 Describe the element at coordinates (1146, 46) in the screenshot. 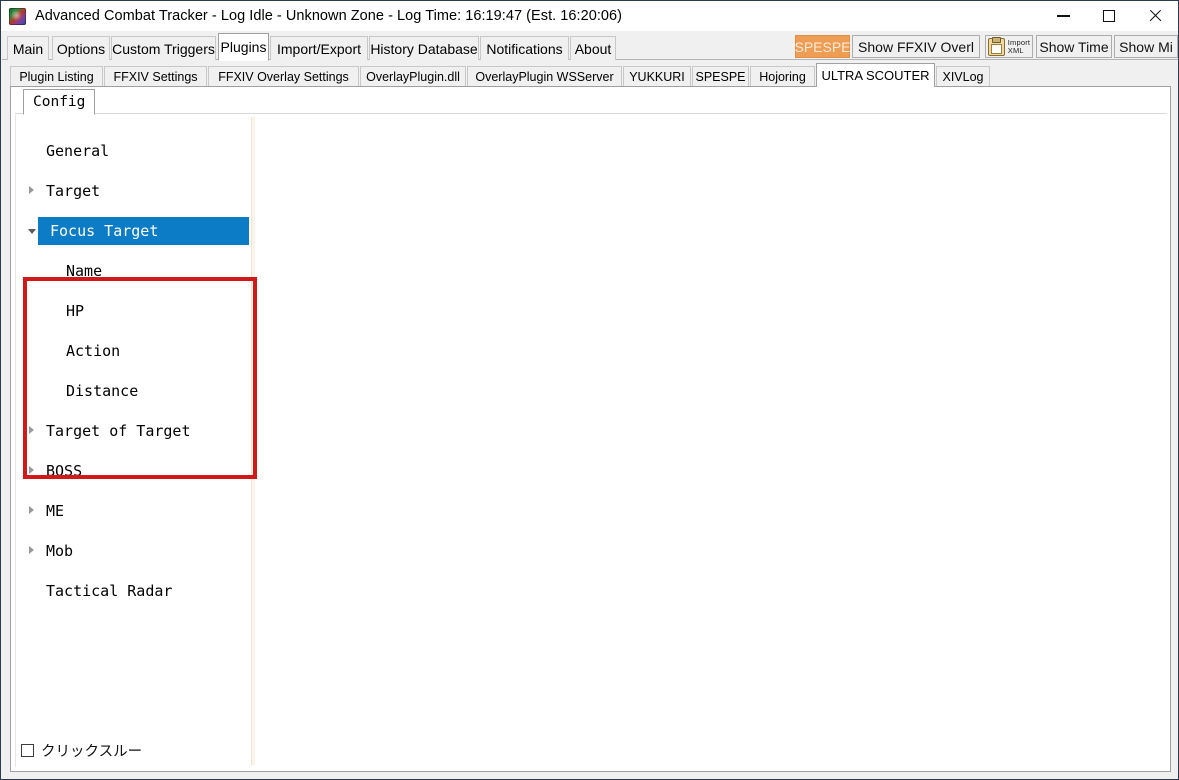

I see `show-mini-button: Show Mi` at that location.